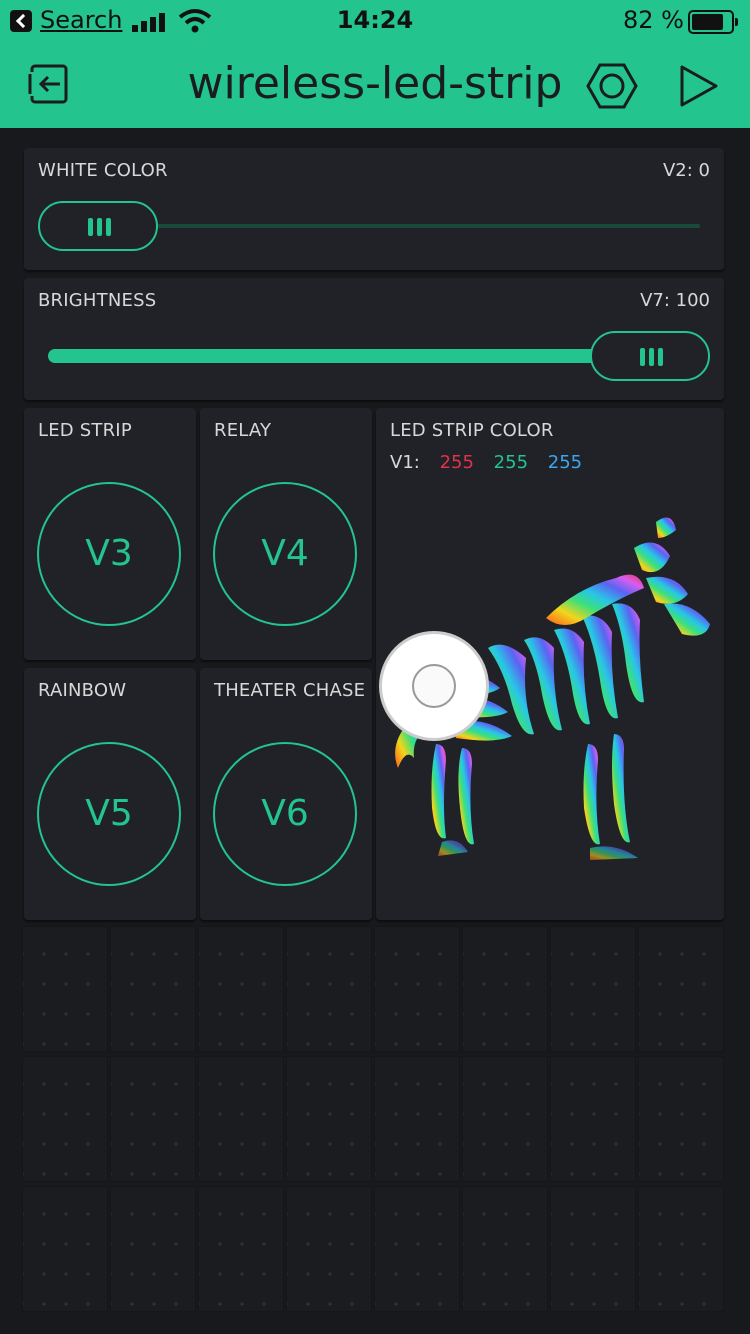  What do you see at coordinates (675, 300) in the screenshot?
I see `brightness-value: V7: 100` at bounding box center [675, 300].